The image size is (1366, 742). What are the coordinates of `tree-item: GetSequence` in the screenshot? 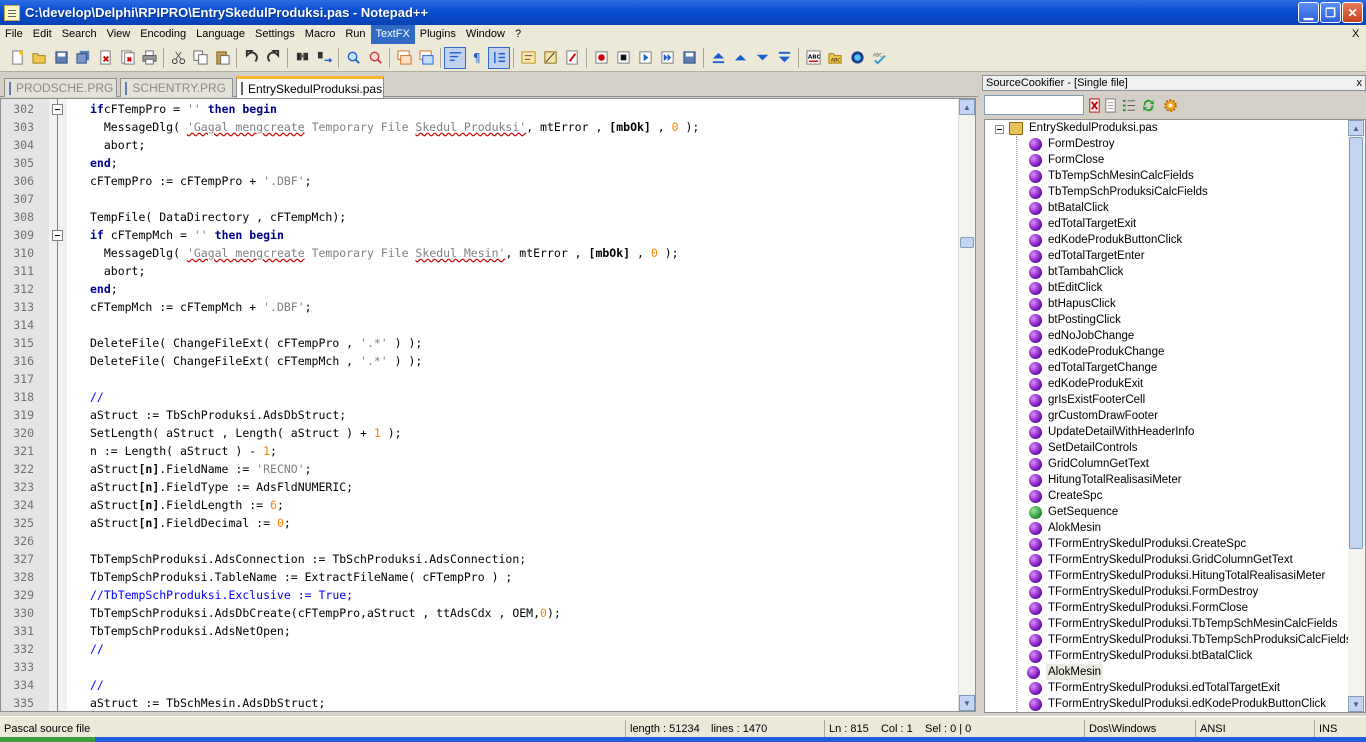 It's located at (1073, 512).